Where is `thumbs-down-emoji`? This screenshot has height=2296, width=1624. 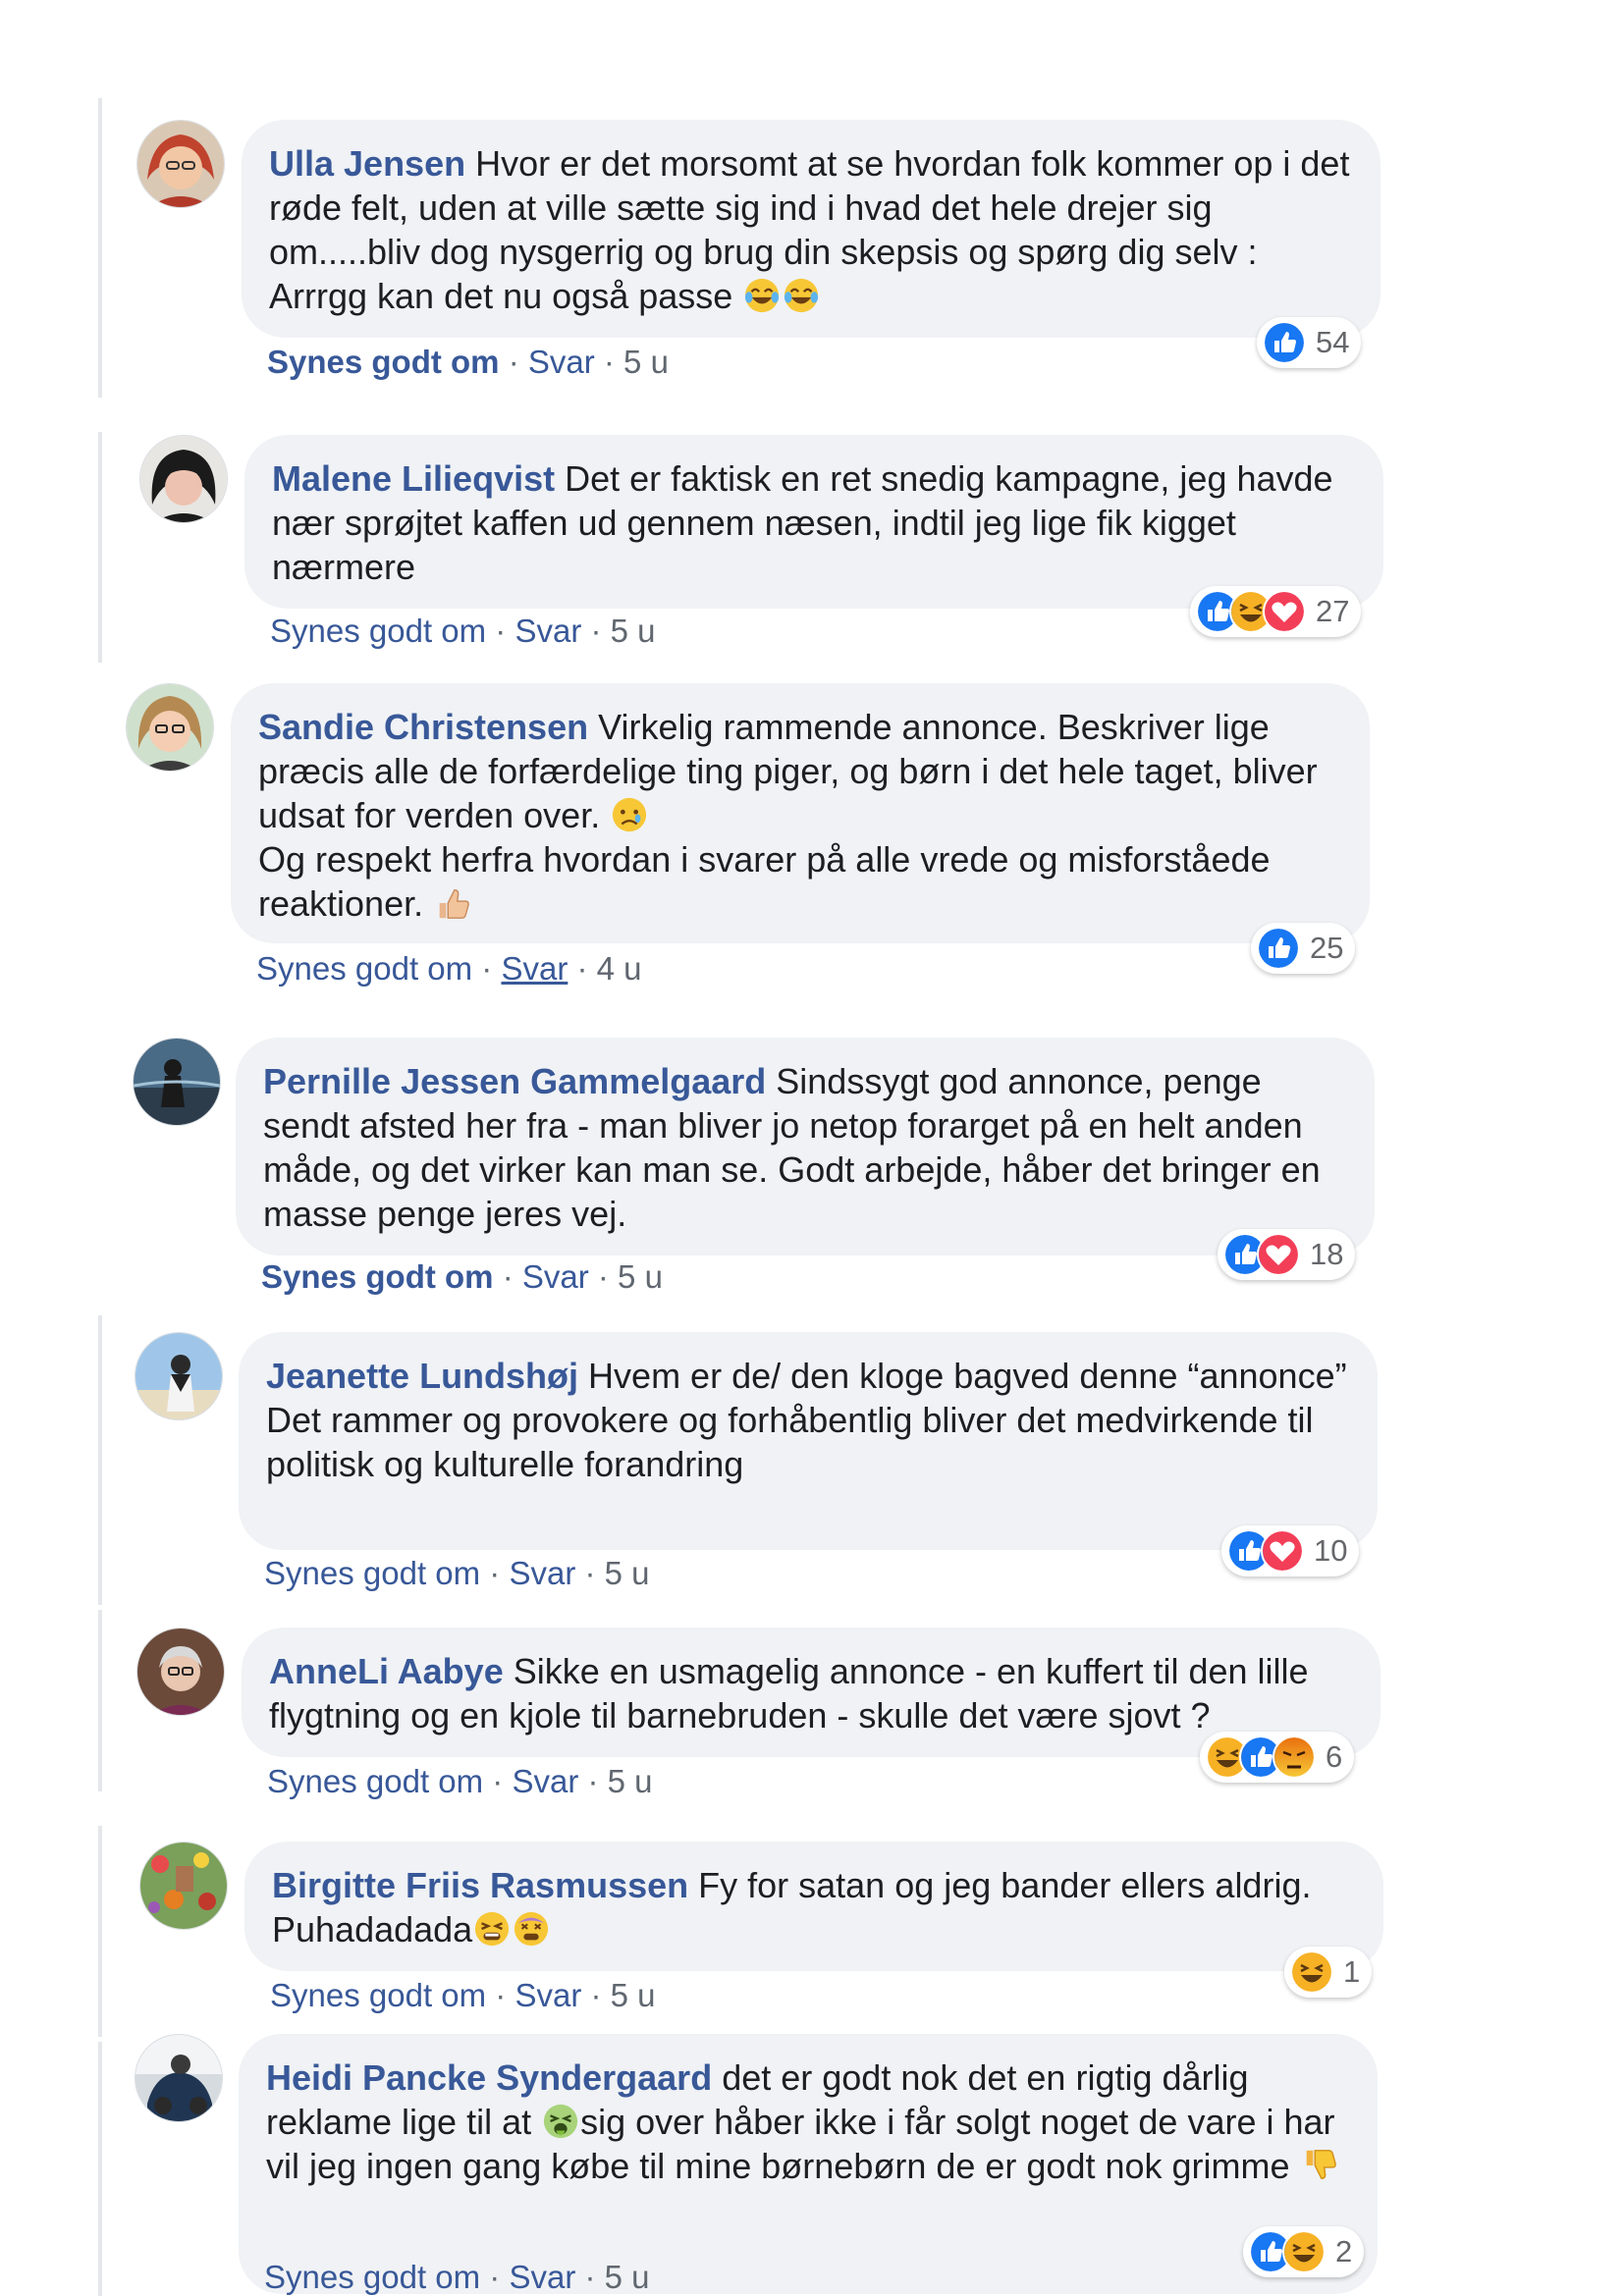 thumbs-down-emoji is located at coordinates (1319, 2165).